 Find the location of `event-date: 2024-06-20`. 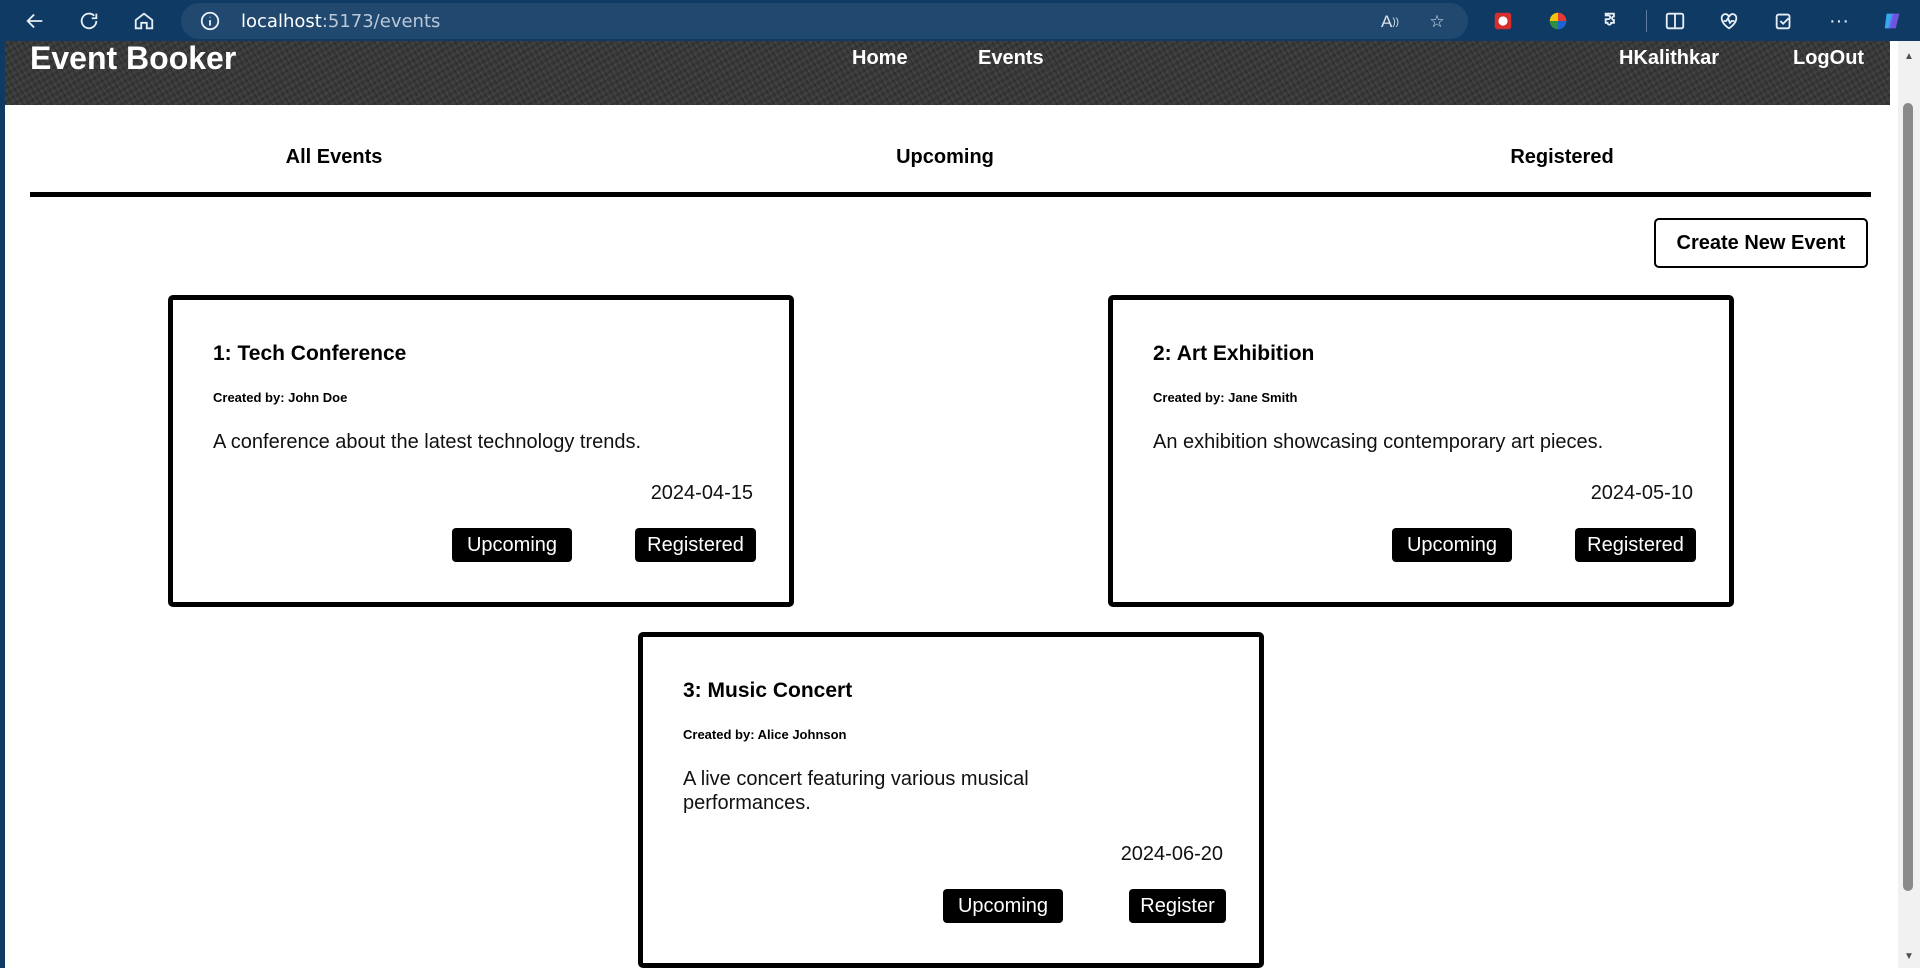

event-date: 2024-06-20 is located at coordinates (1171, 854).